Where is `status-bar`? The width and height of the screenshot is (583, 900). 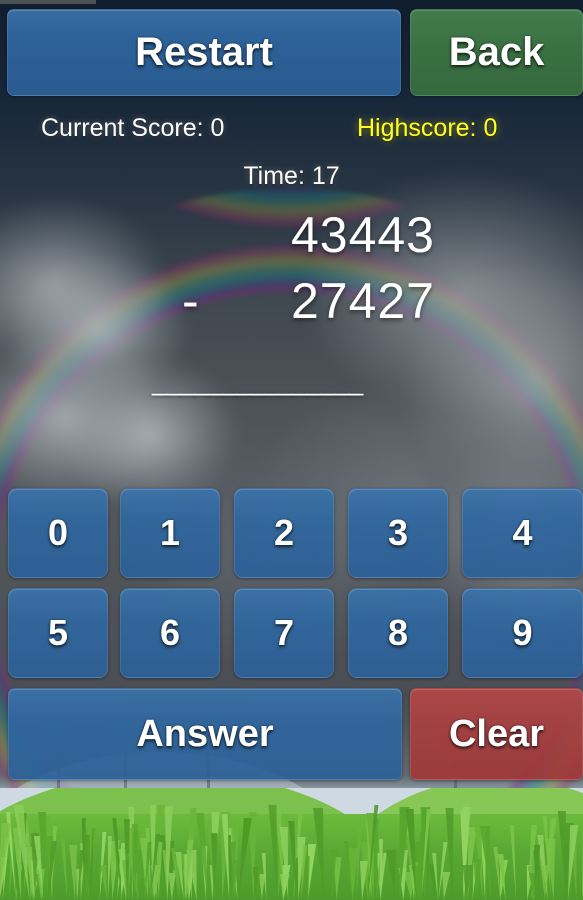 status-bar is located at coordinates (291, 3).